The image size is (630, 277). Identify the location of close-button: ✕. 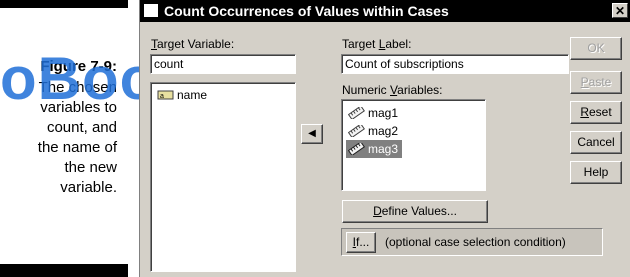
(620, 10).